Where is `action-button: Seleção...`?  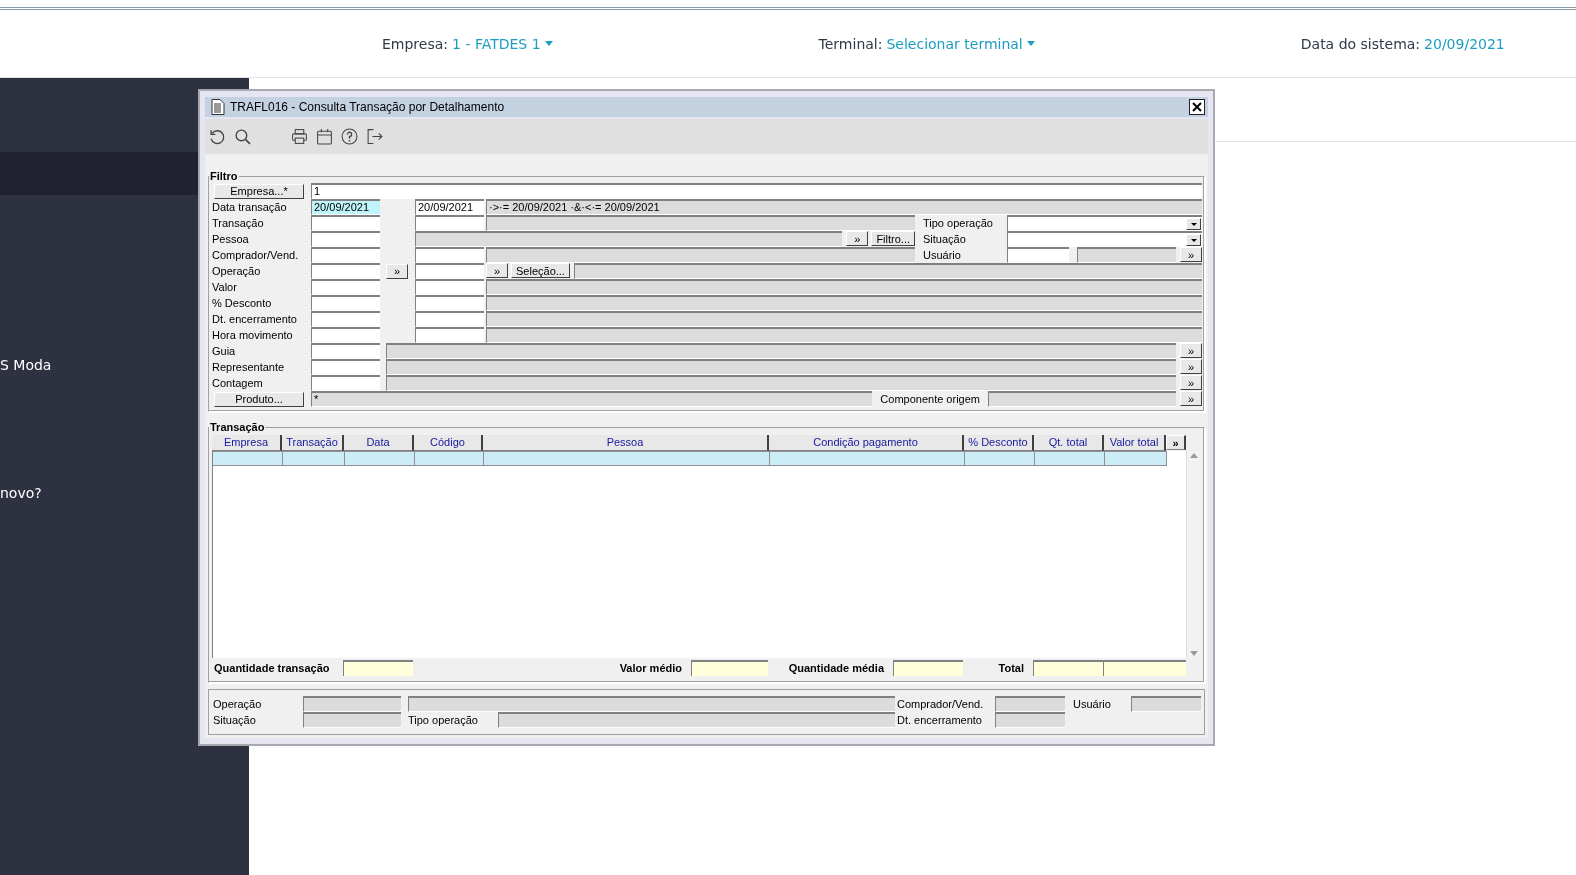
action-button: Seleção... is located at coordinates (540, 270).